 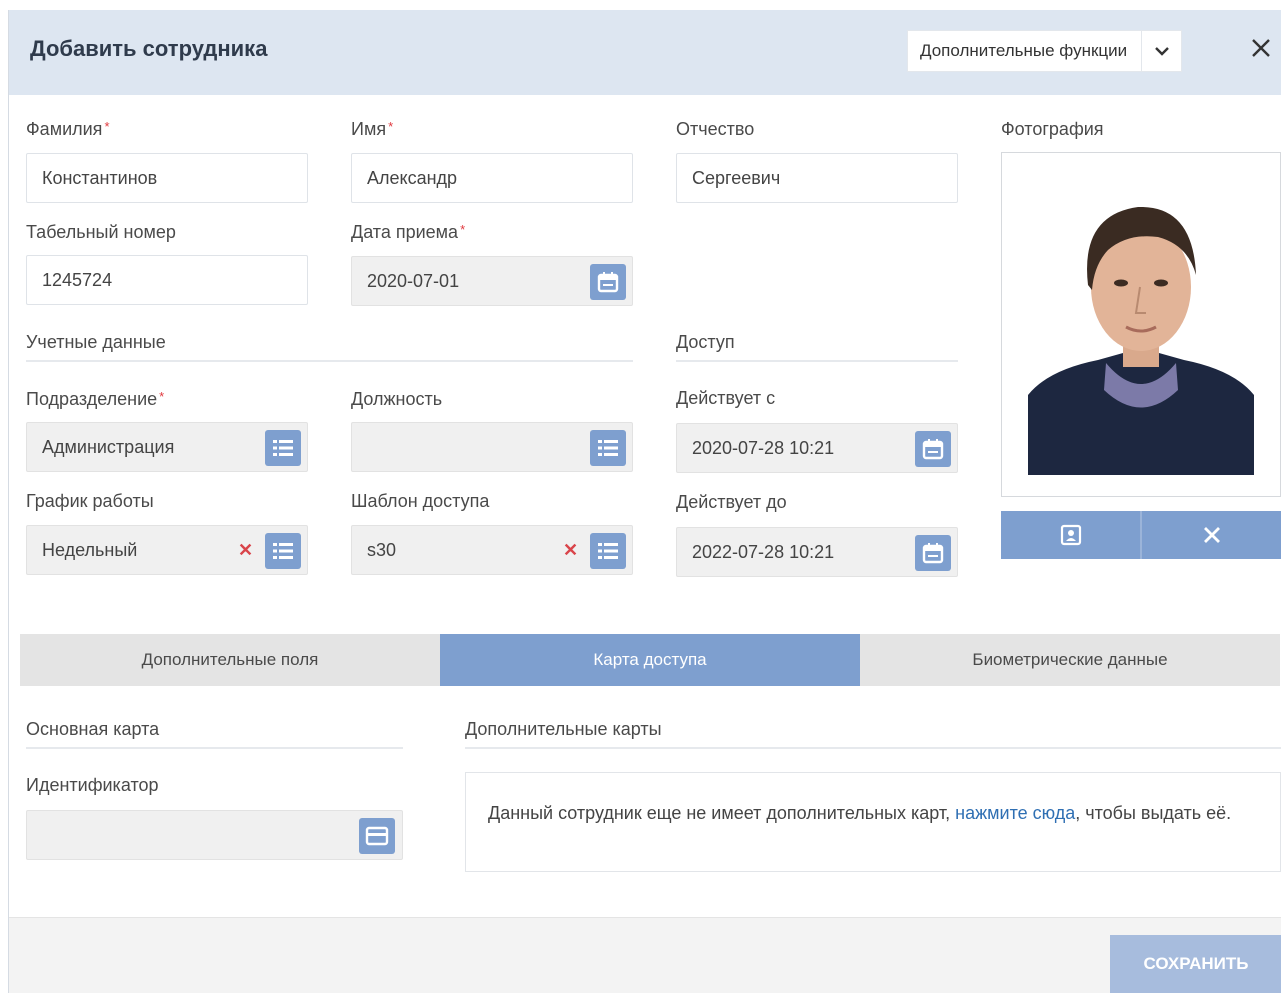 What do you see at coordinates (372, 129) in the screenshot?
I see `first-name-label: Имя *` at bounding box center [372, 129].